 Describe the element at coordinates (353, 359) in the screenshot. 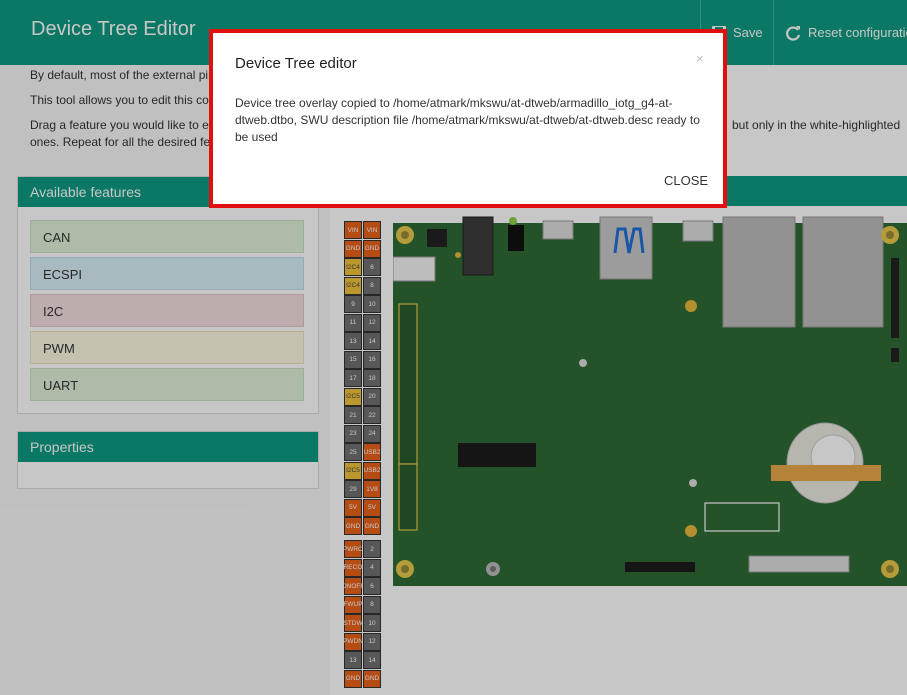

I see `pin-upper-7-0: 15` at that location.